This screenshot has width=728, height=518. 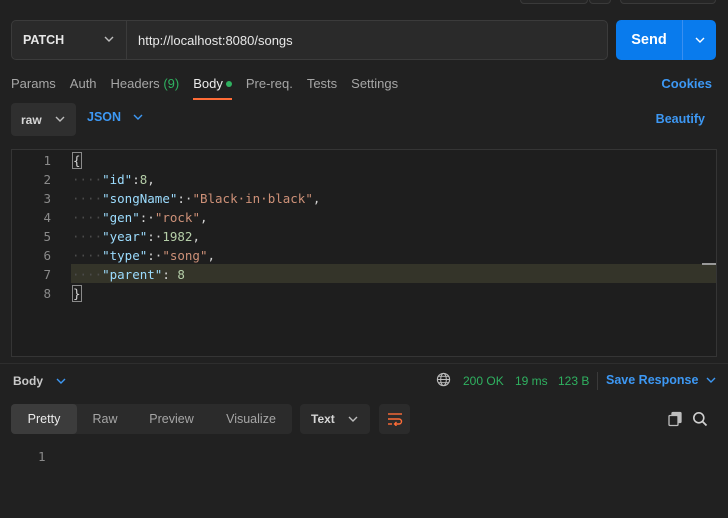 What do you see at coordinates (69, 40) in the screenshot?
I see `method-select: PATCH` at bounding box center [69, 40].